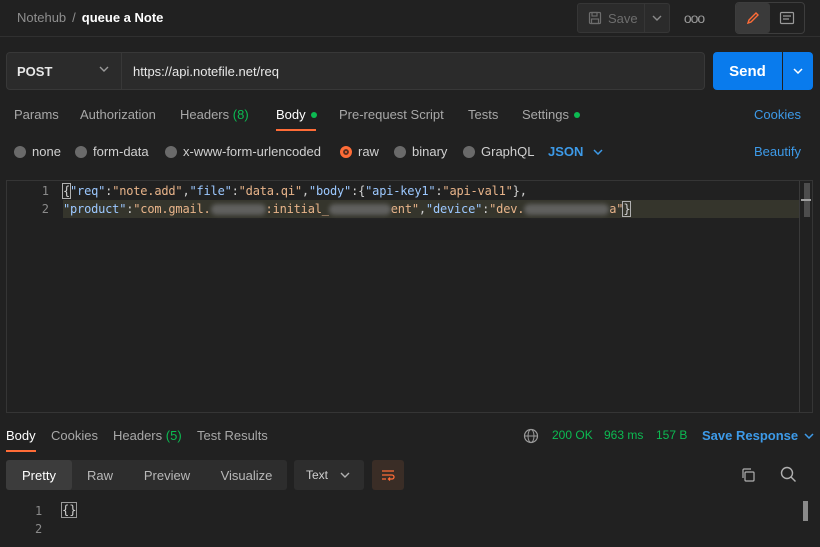 Image resolution: width=820 pixels, height=547 pixels. I want to click on response-line-number: 2, so click(39, 529).